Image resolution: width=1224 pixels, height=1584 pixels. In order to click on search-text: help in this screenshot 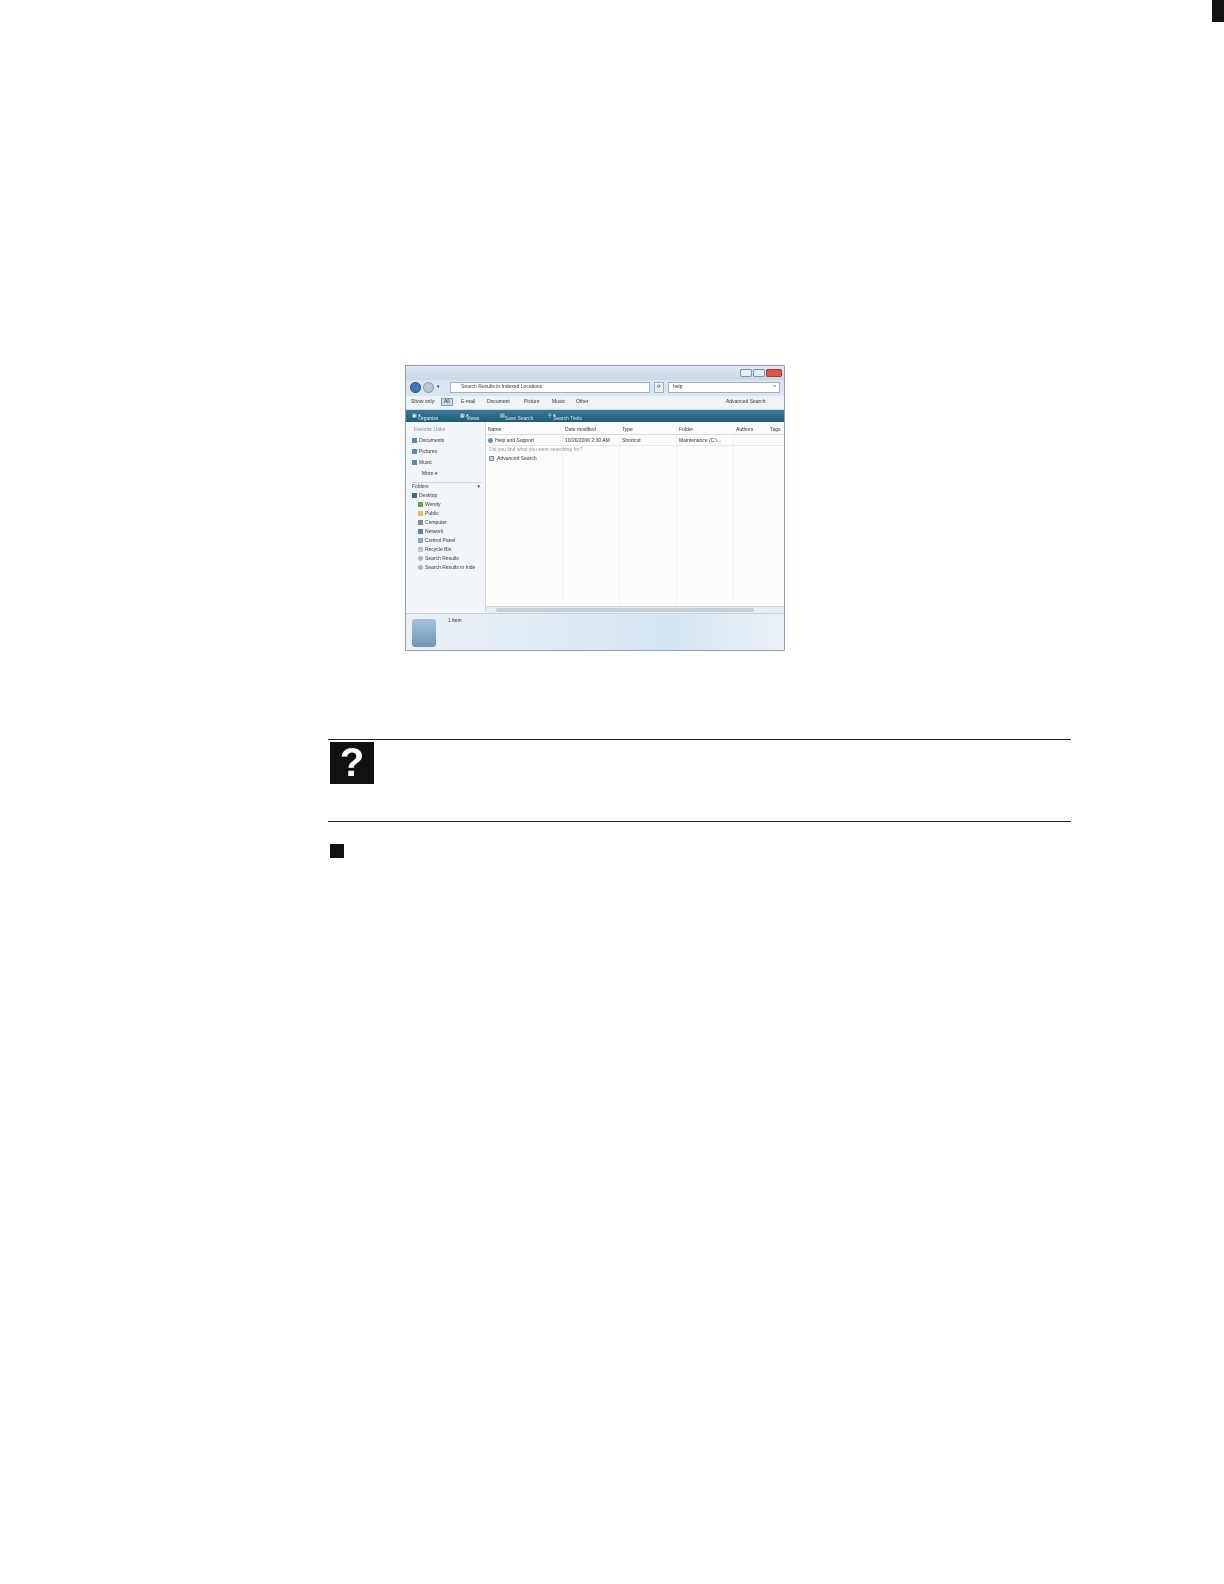, I will do `click(678, 387)`.